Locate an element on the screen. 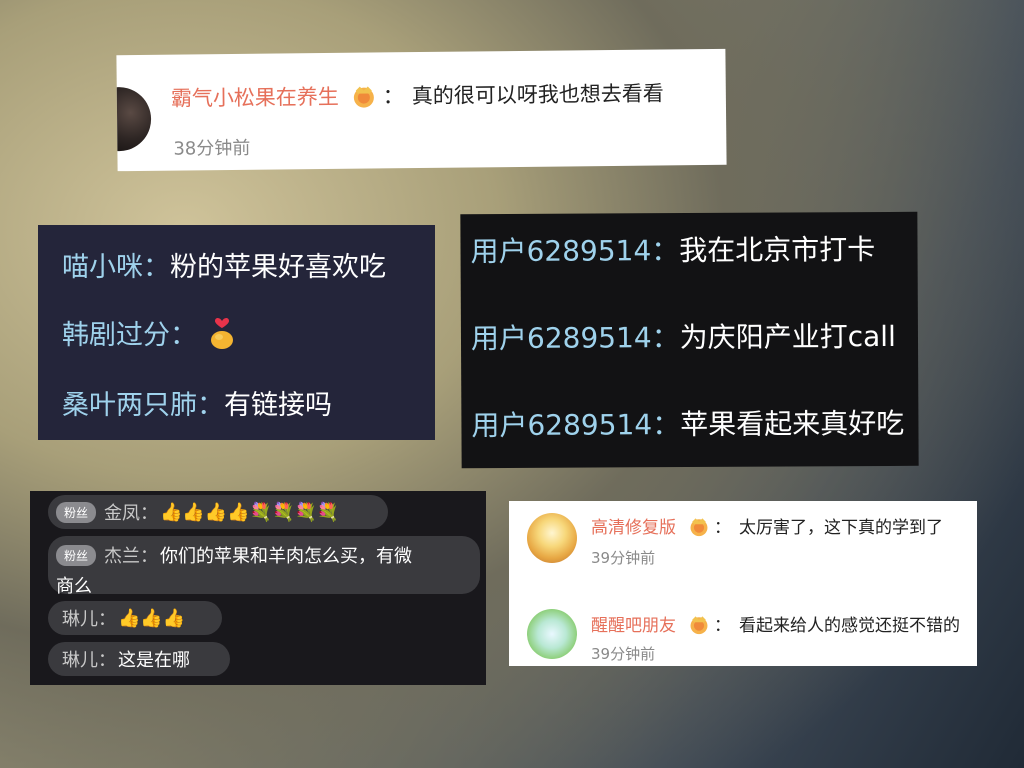 The height and width of the screenshot is (768, 1024). chat-username: 桑叶两只肺： is located at coordinates (143, 402).